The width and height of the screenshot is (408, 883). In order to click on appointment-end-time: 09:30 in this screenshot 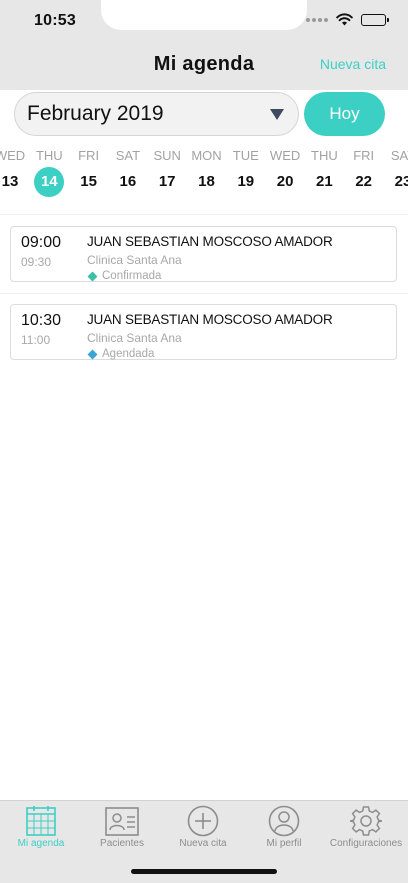, I will do `click(36, 262)`.